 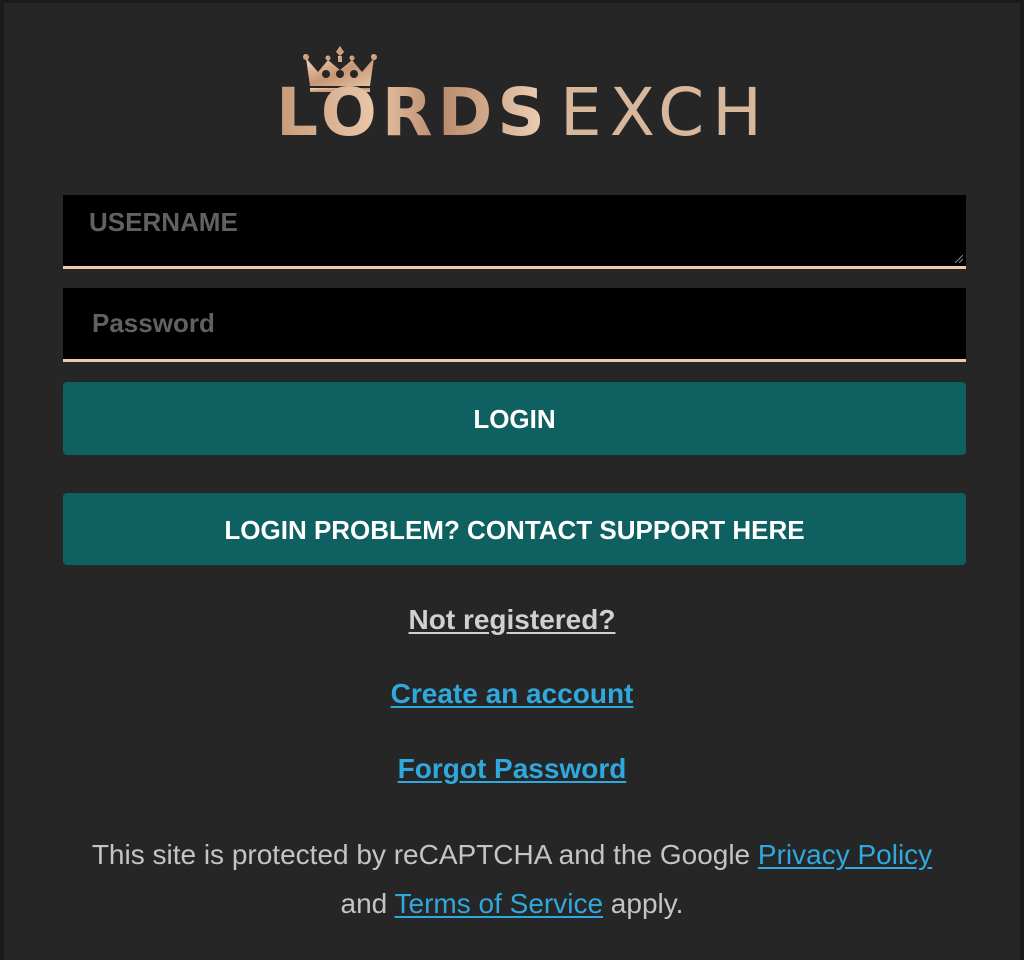 What do you see at coordinates (514, 418) in the screenshot?
I see `login-button: LOGIN` at bounding box center [514, 418].